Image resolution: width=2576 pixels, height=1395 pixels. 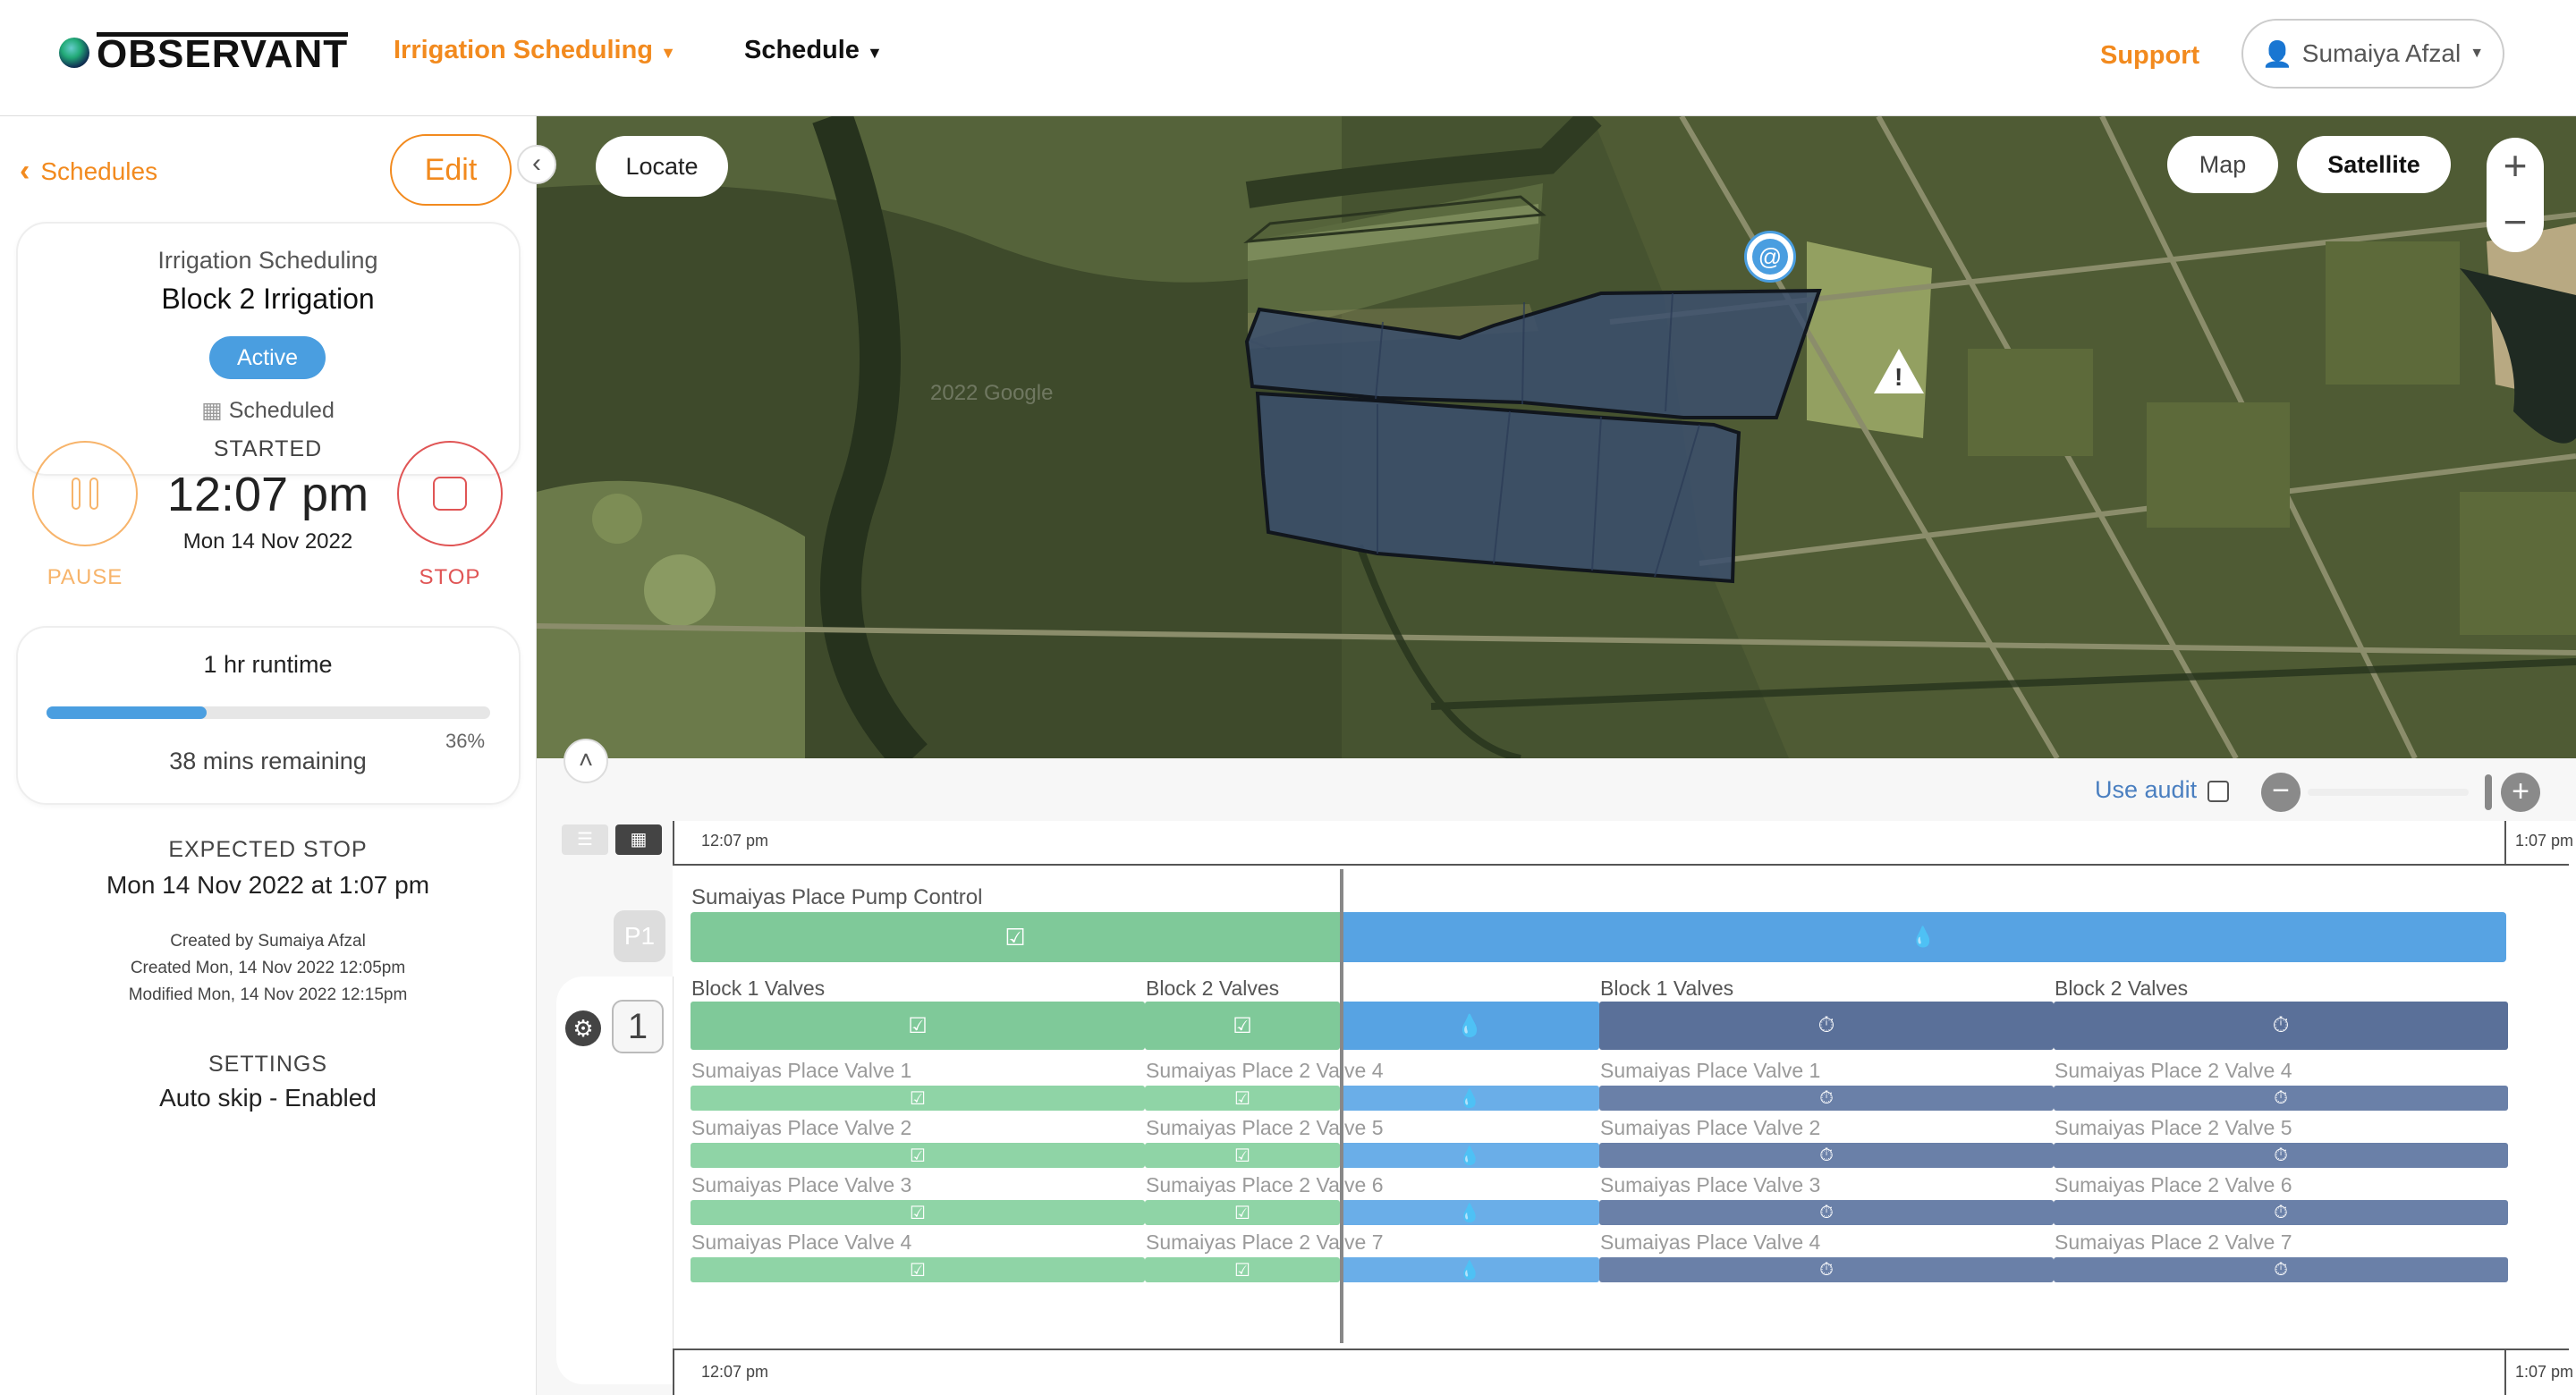 I want to click on zoom-out-timeline-icon: −, so click(x=2281, y=792).